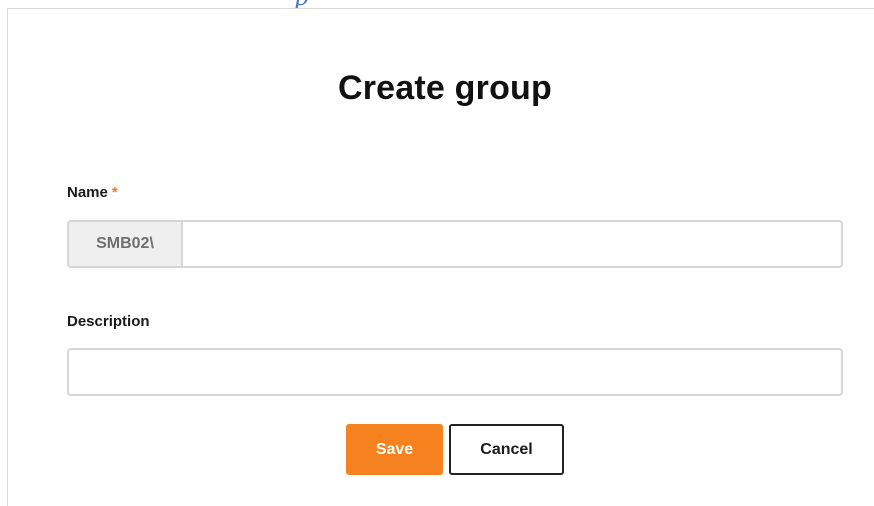 The width and height of the screenshot is (874, 506). I want to click on save-button: Save, so click(394, 449).